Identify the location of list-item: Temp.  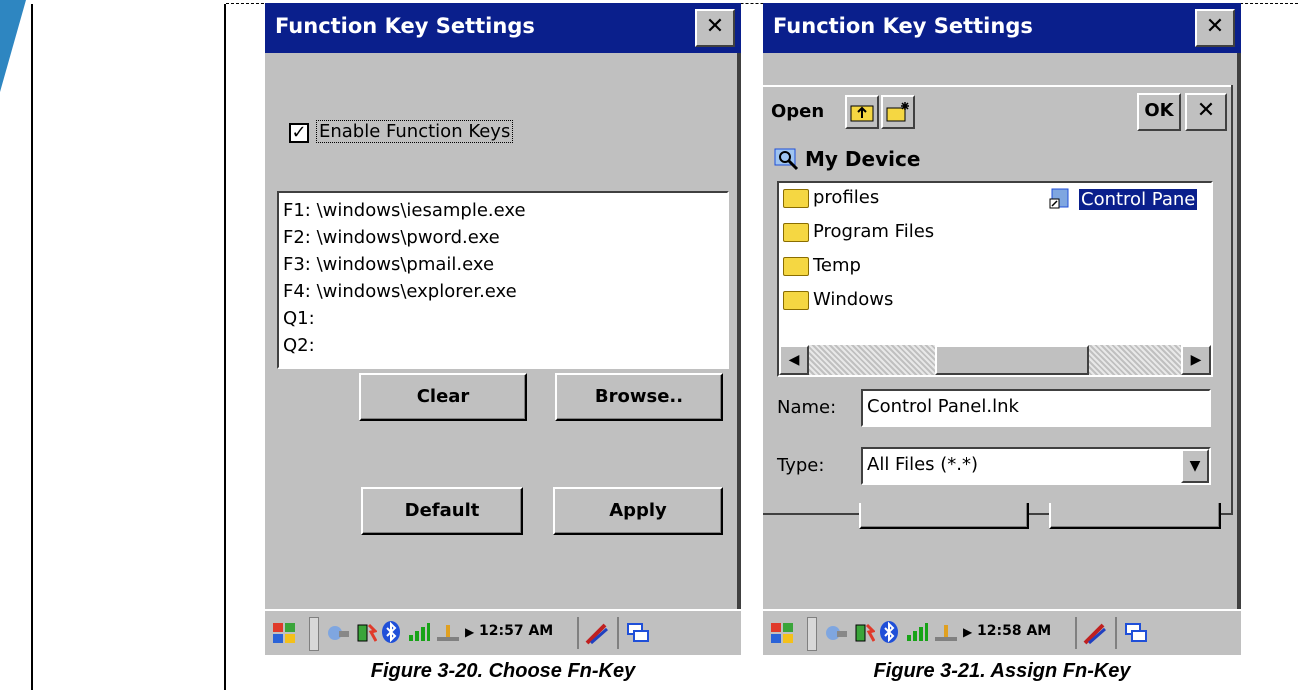
(822, 265).